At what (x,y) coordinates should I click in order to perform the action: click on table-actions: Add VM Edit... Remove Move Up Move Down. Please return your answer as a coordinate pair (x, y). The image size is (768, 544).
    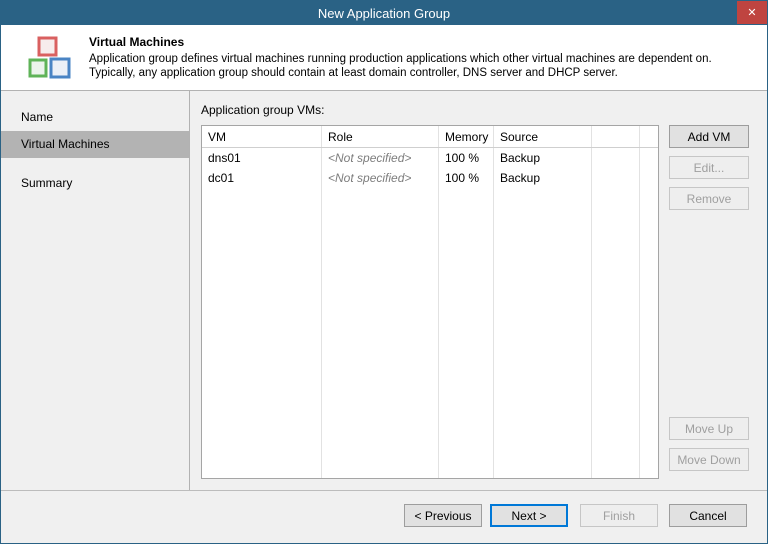
    Looking at the image, I should click on (709, 302).